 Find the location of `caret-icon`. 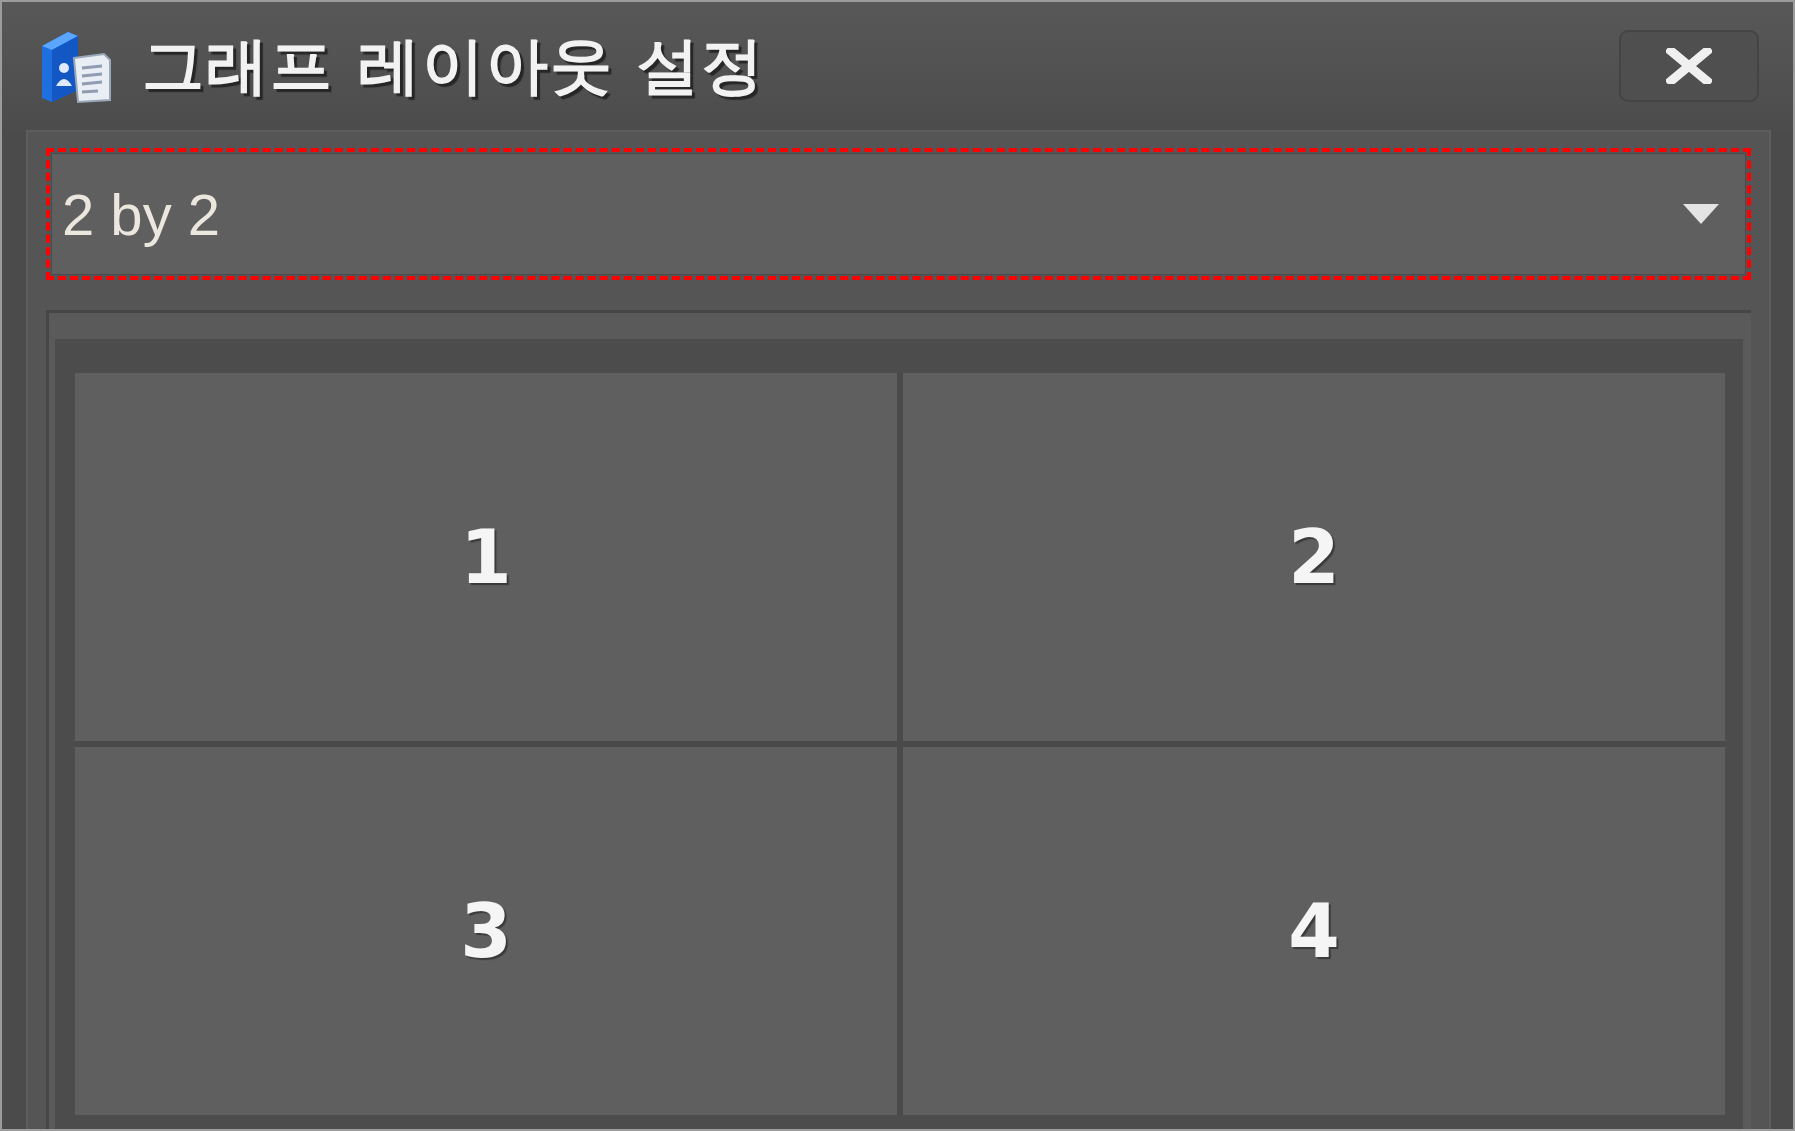

caret-icon is located at coordinates (1701, 214).